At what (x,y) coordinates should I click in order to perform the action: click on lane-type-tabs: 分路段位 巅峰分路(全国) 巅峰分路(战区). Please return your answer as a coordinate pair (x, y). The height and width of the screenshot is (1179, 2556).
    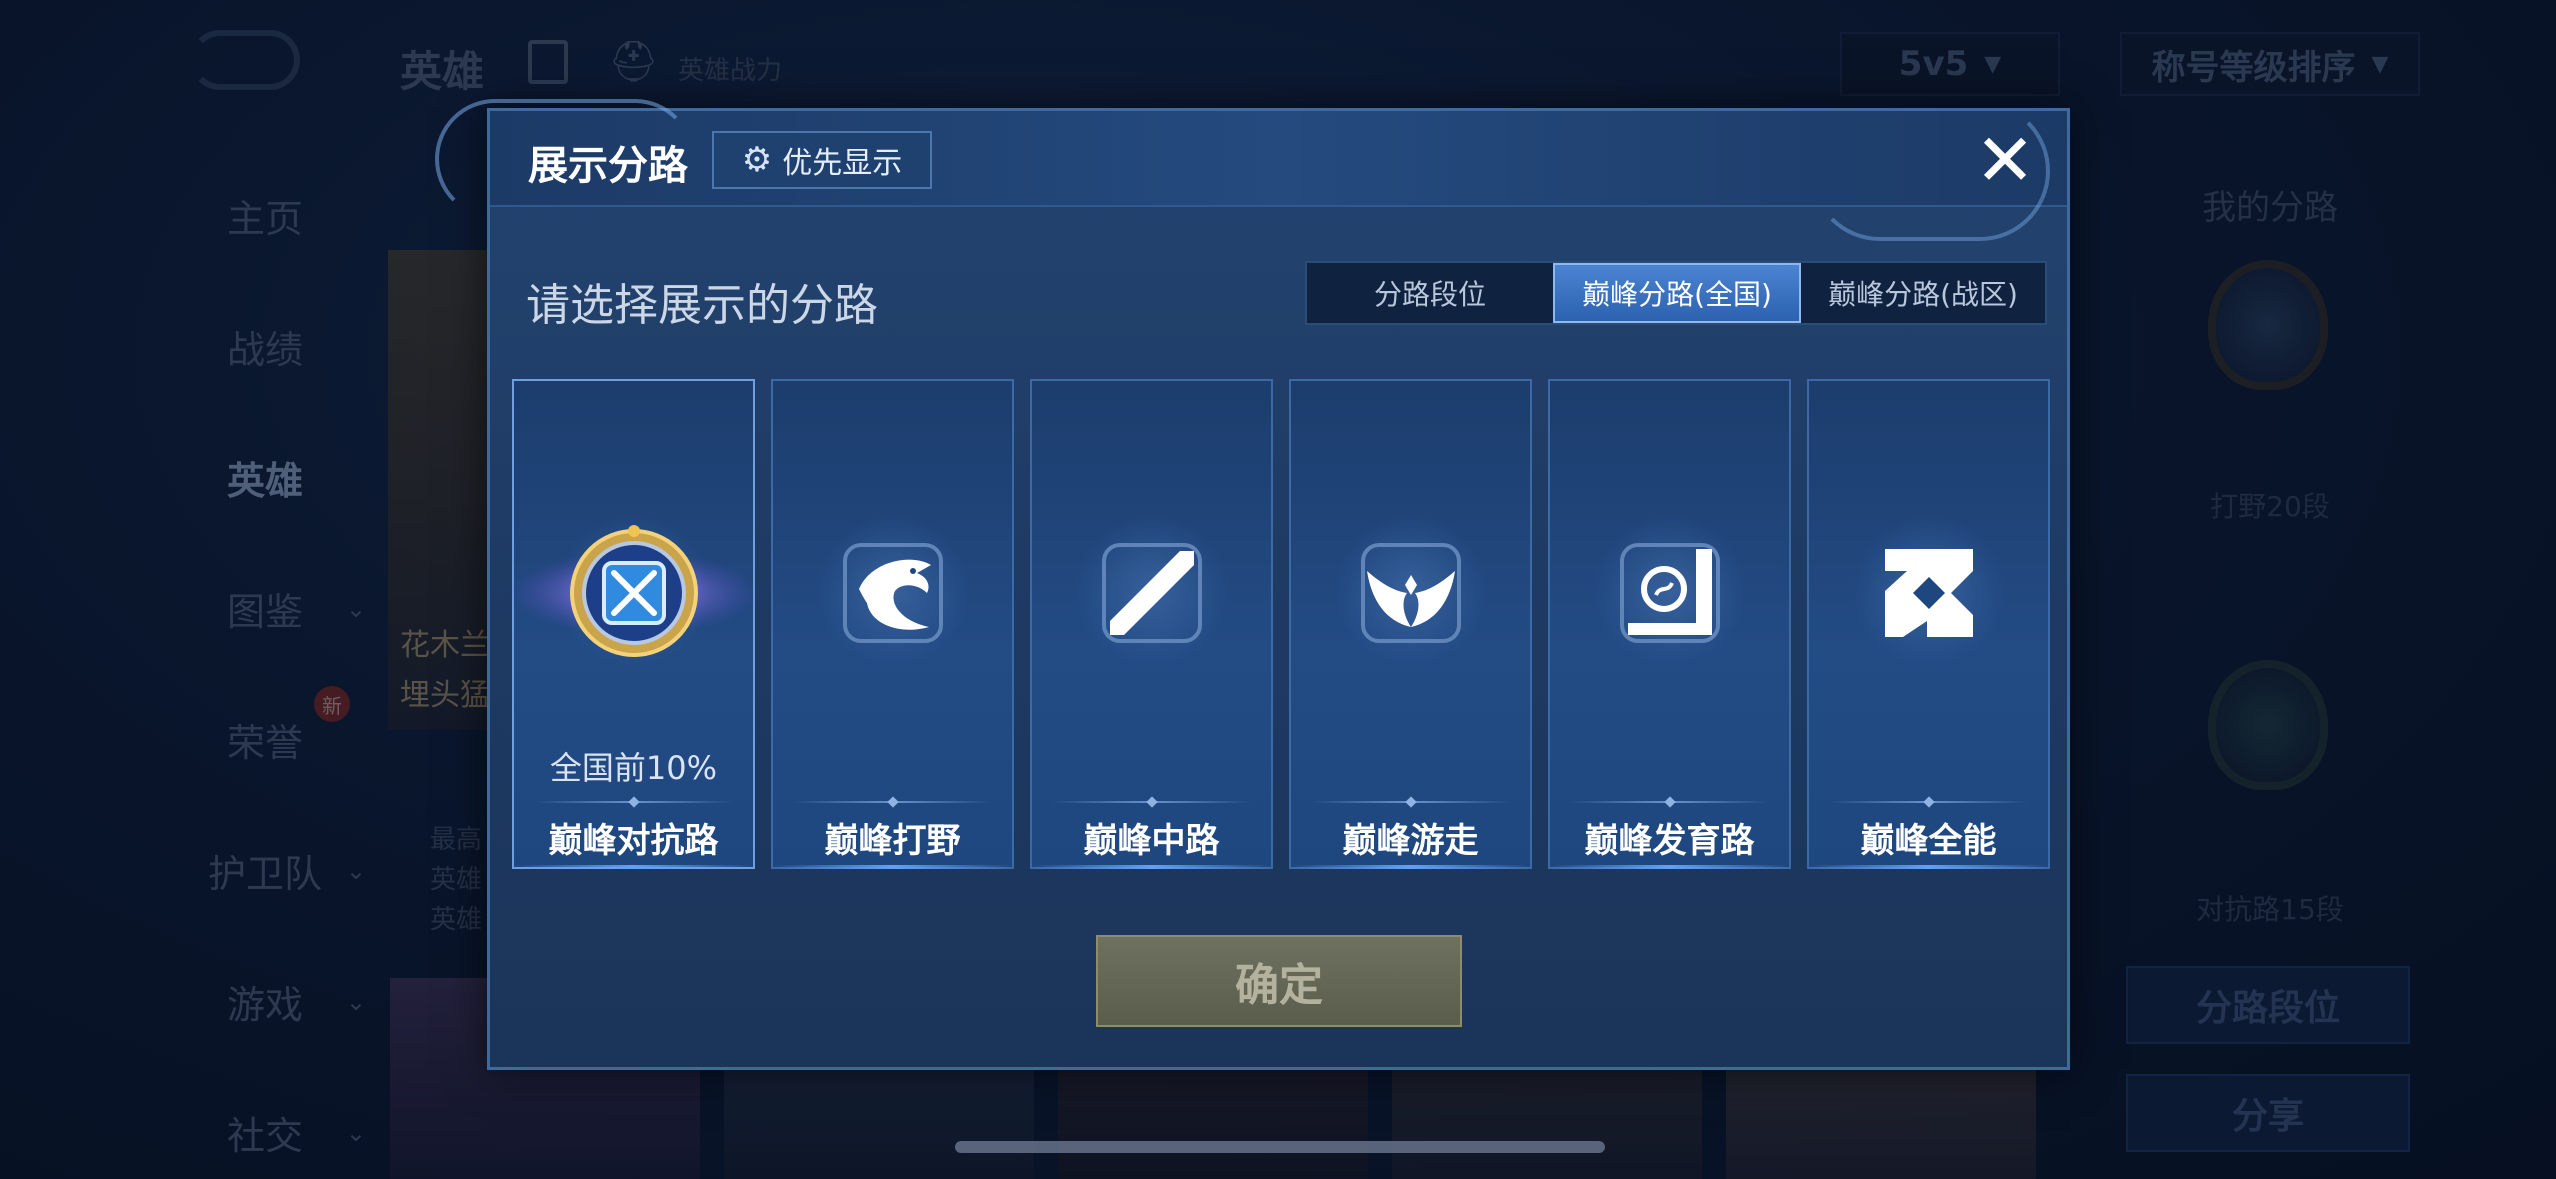
    Looking at the image, I should click on (1676, 293).